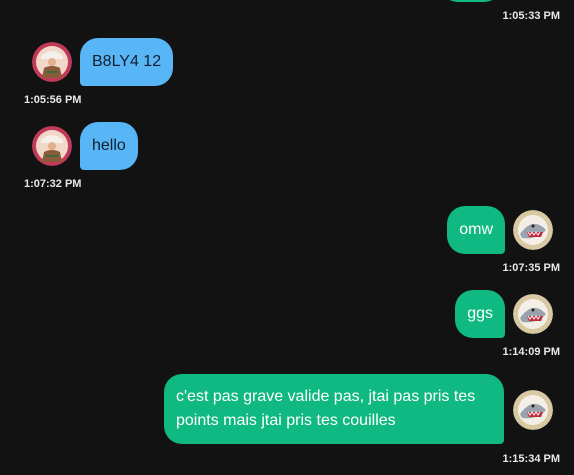  I want to click on message-bubble-outgoing-partial, so click(471, 1).